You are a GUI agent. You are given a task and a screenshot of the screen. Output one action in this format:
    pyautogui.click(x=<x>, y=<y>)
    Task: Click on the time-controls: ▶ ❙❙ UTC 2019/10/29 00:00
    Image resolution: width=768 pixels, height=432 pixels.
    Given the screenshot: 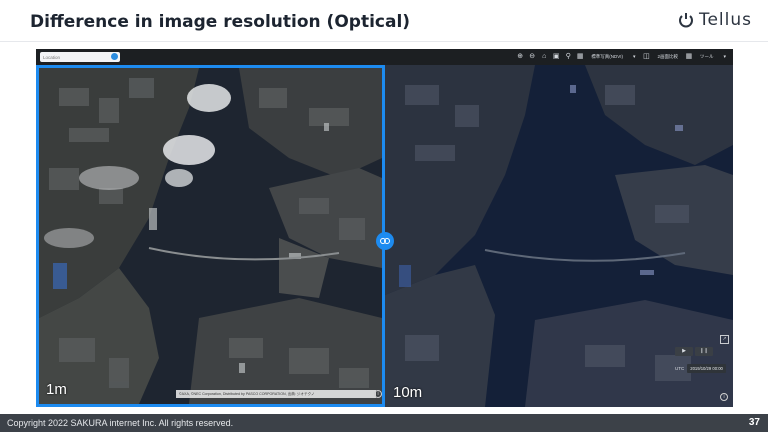 What is the action you would take?
    pyautogui.click(x=702, y=369)
    